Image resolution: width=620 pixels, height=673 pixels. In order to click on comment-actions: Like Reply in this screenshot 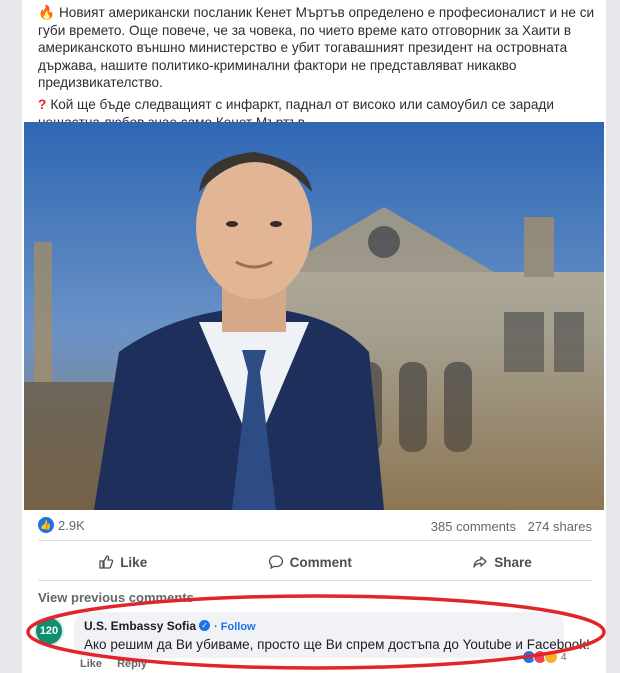, I will do `click(119, 664)`.